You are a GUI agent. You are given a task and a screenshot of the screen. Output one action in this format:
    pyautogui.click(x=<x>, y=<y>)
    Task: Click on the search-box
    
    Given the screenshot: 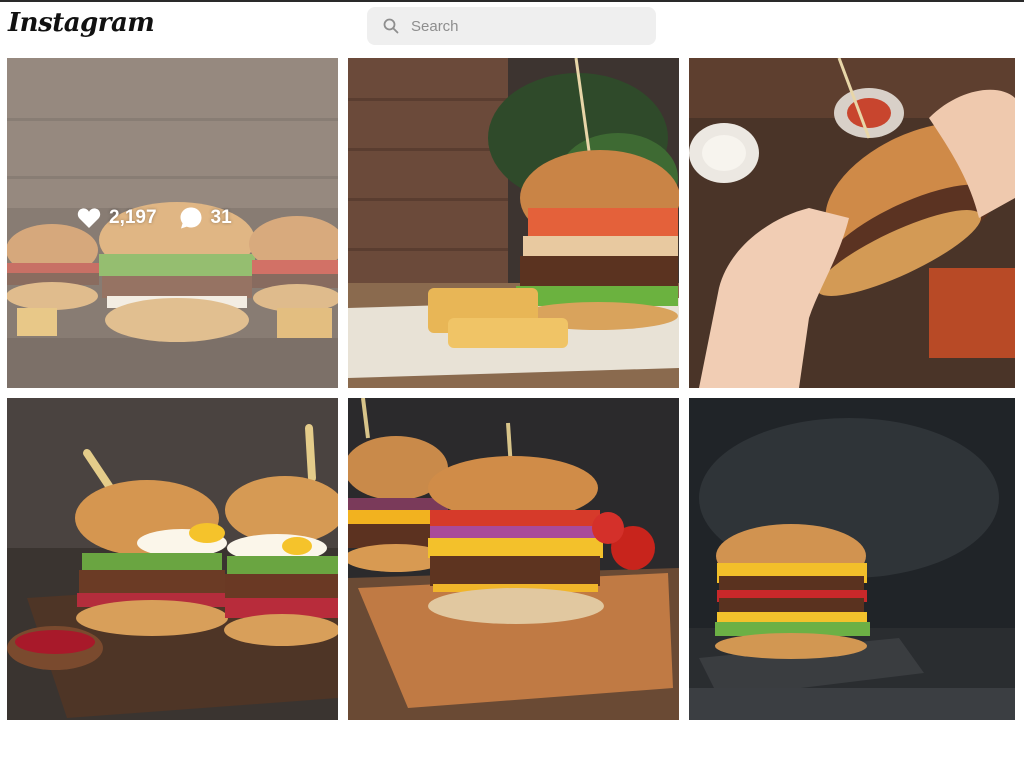 What is the action you would take?
    pyautogui.click(x=511, y=26)
    